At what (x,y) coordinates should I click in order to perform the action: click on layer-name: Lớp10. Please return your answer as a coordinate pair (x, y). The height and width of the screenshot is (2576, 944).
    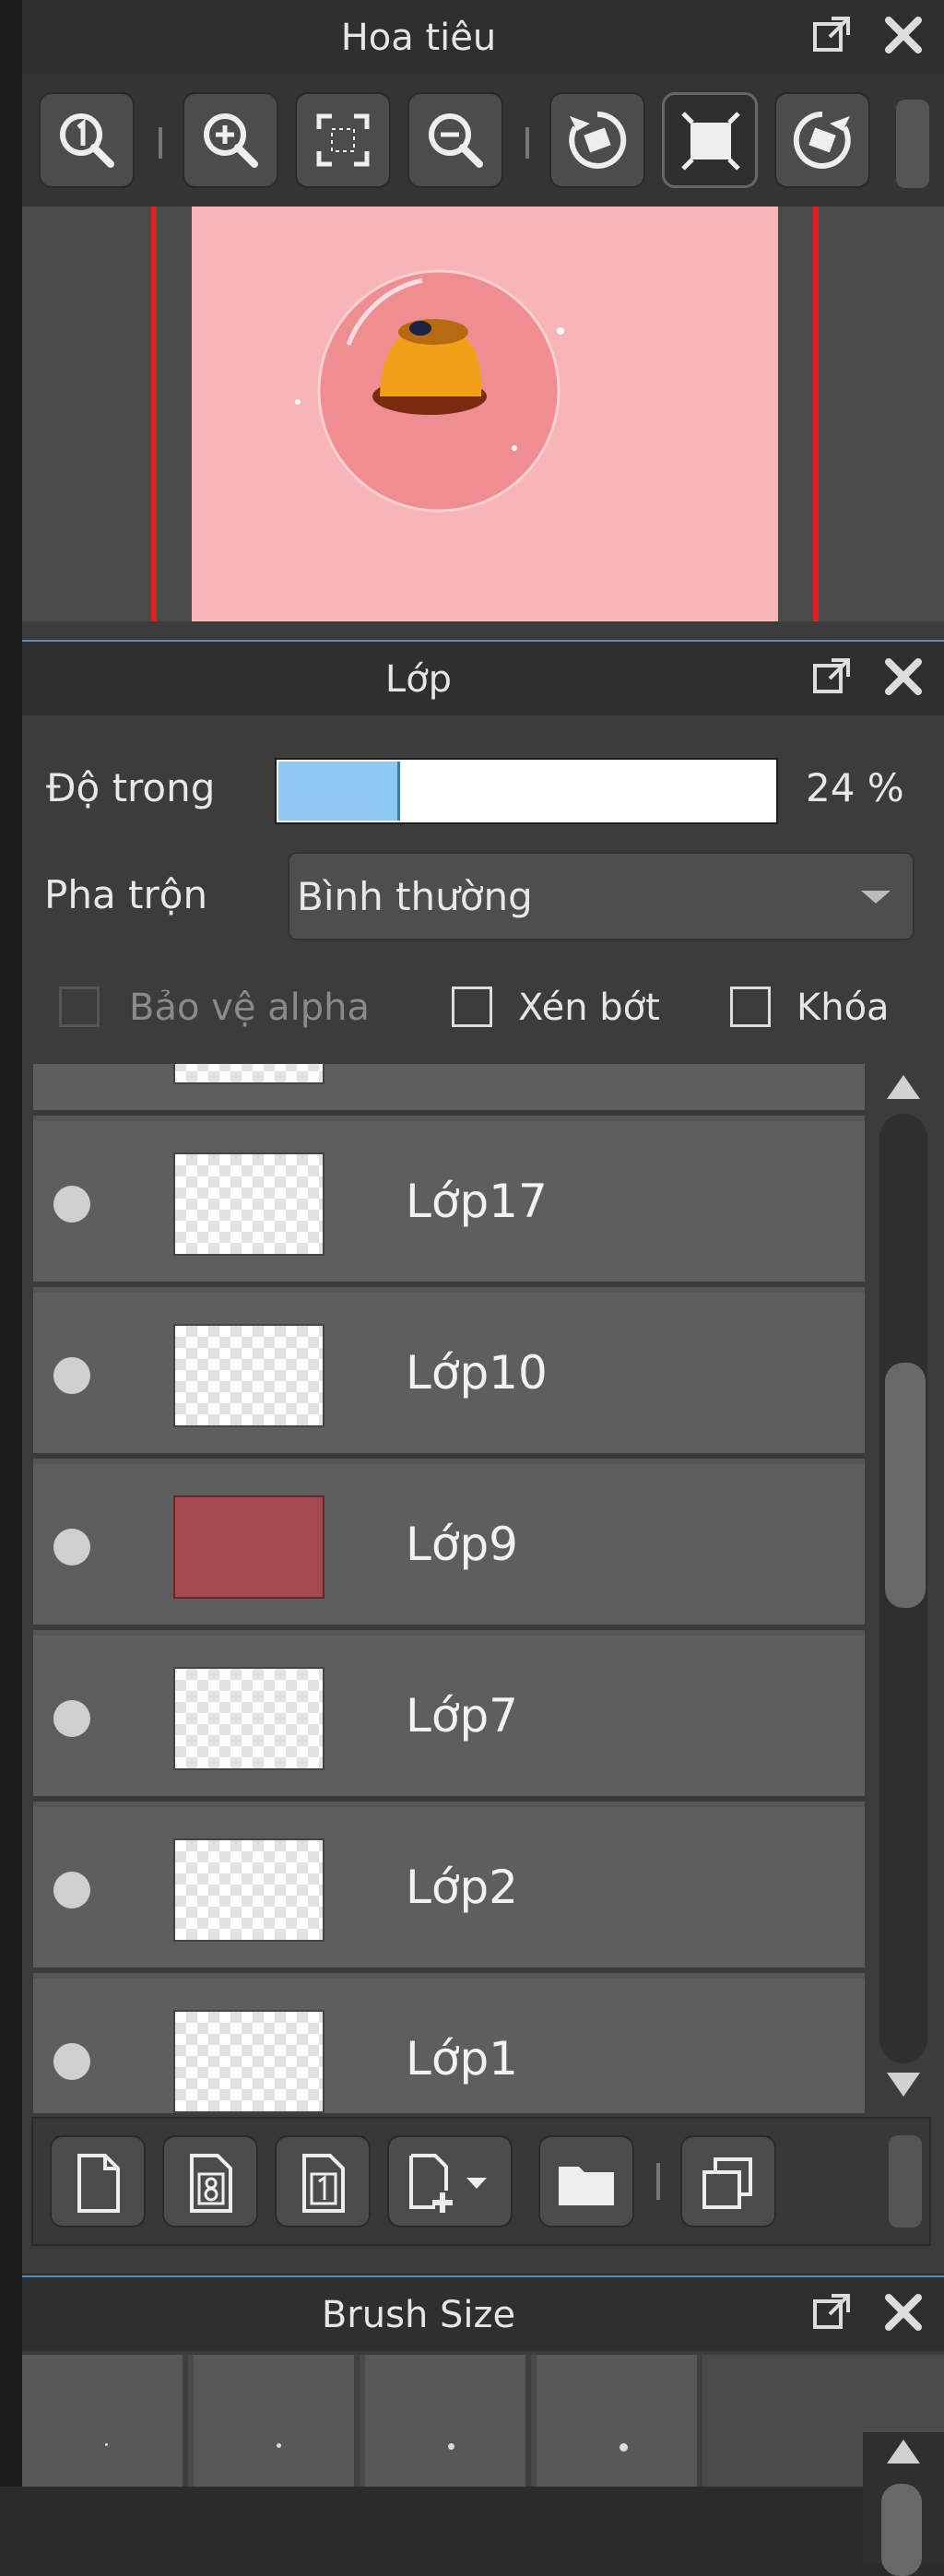
    Looking at the image, I should click on (477, 1373).